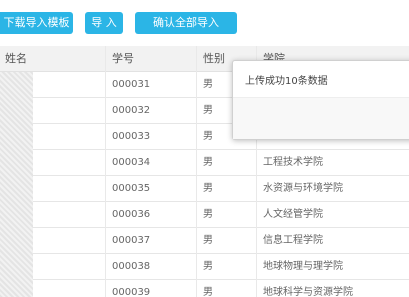 The width and height of the screenshot is (409, 297). I want to click on cell-student-id: 000033, so click(131, 136).